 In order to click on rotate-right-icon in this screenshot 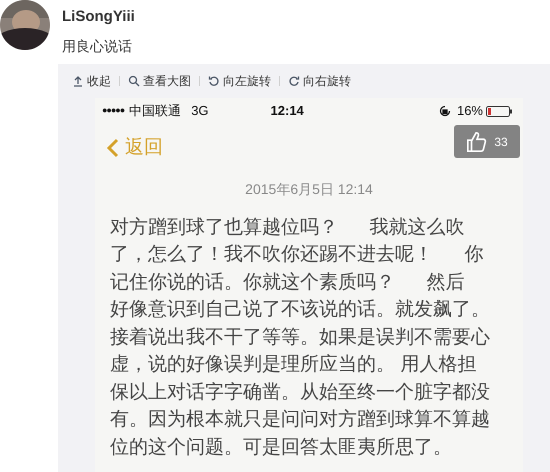, I will do `click(294, 81)`.